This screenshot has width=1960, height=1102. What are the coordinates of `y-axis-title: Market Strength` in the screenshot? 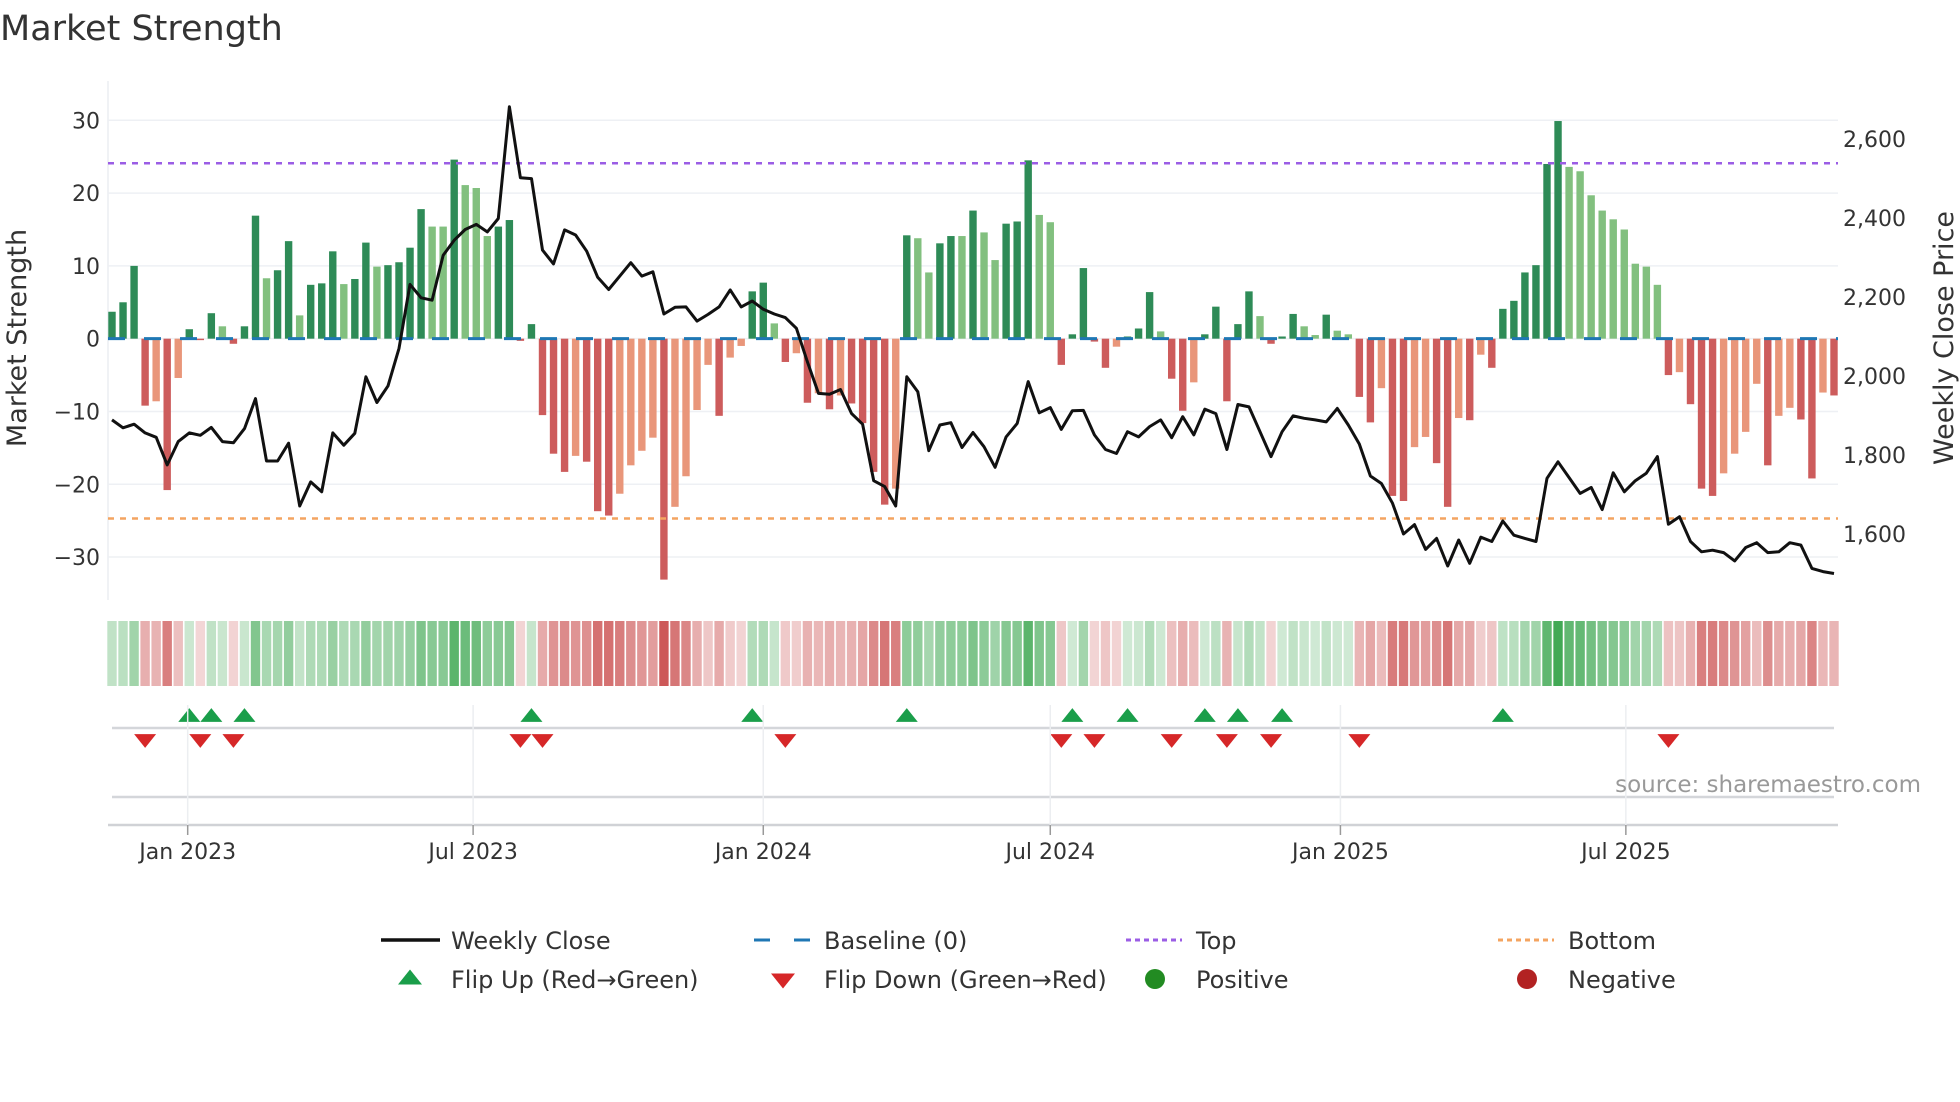 It's located at (17, 338).